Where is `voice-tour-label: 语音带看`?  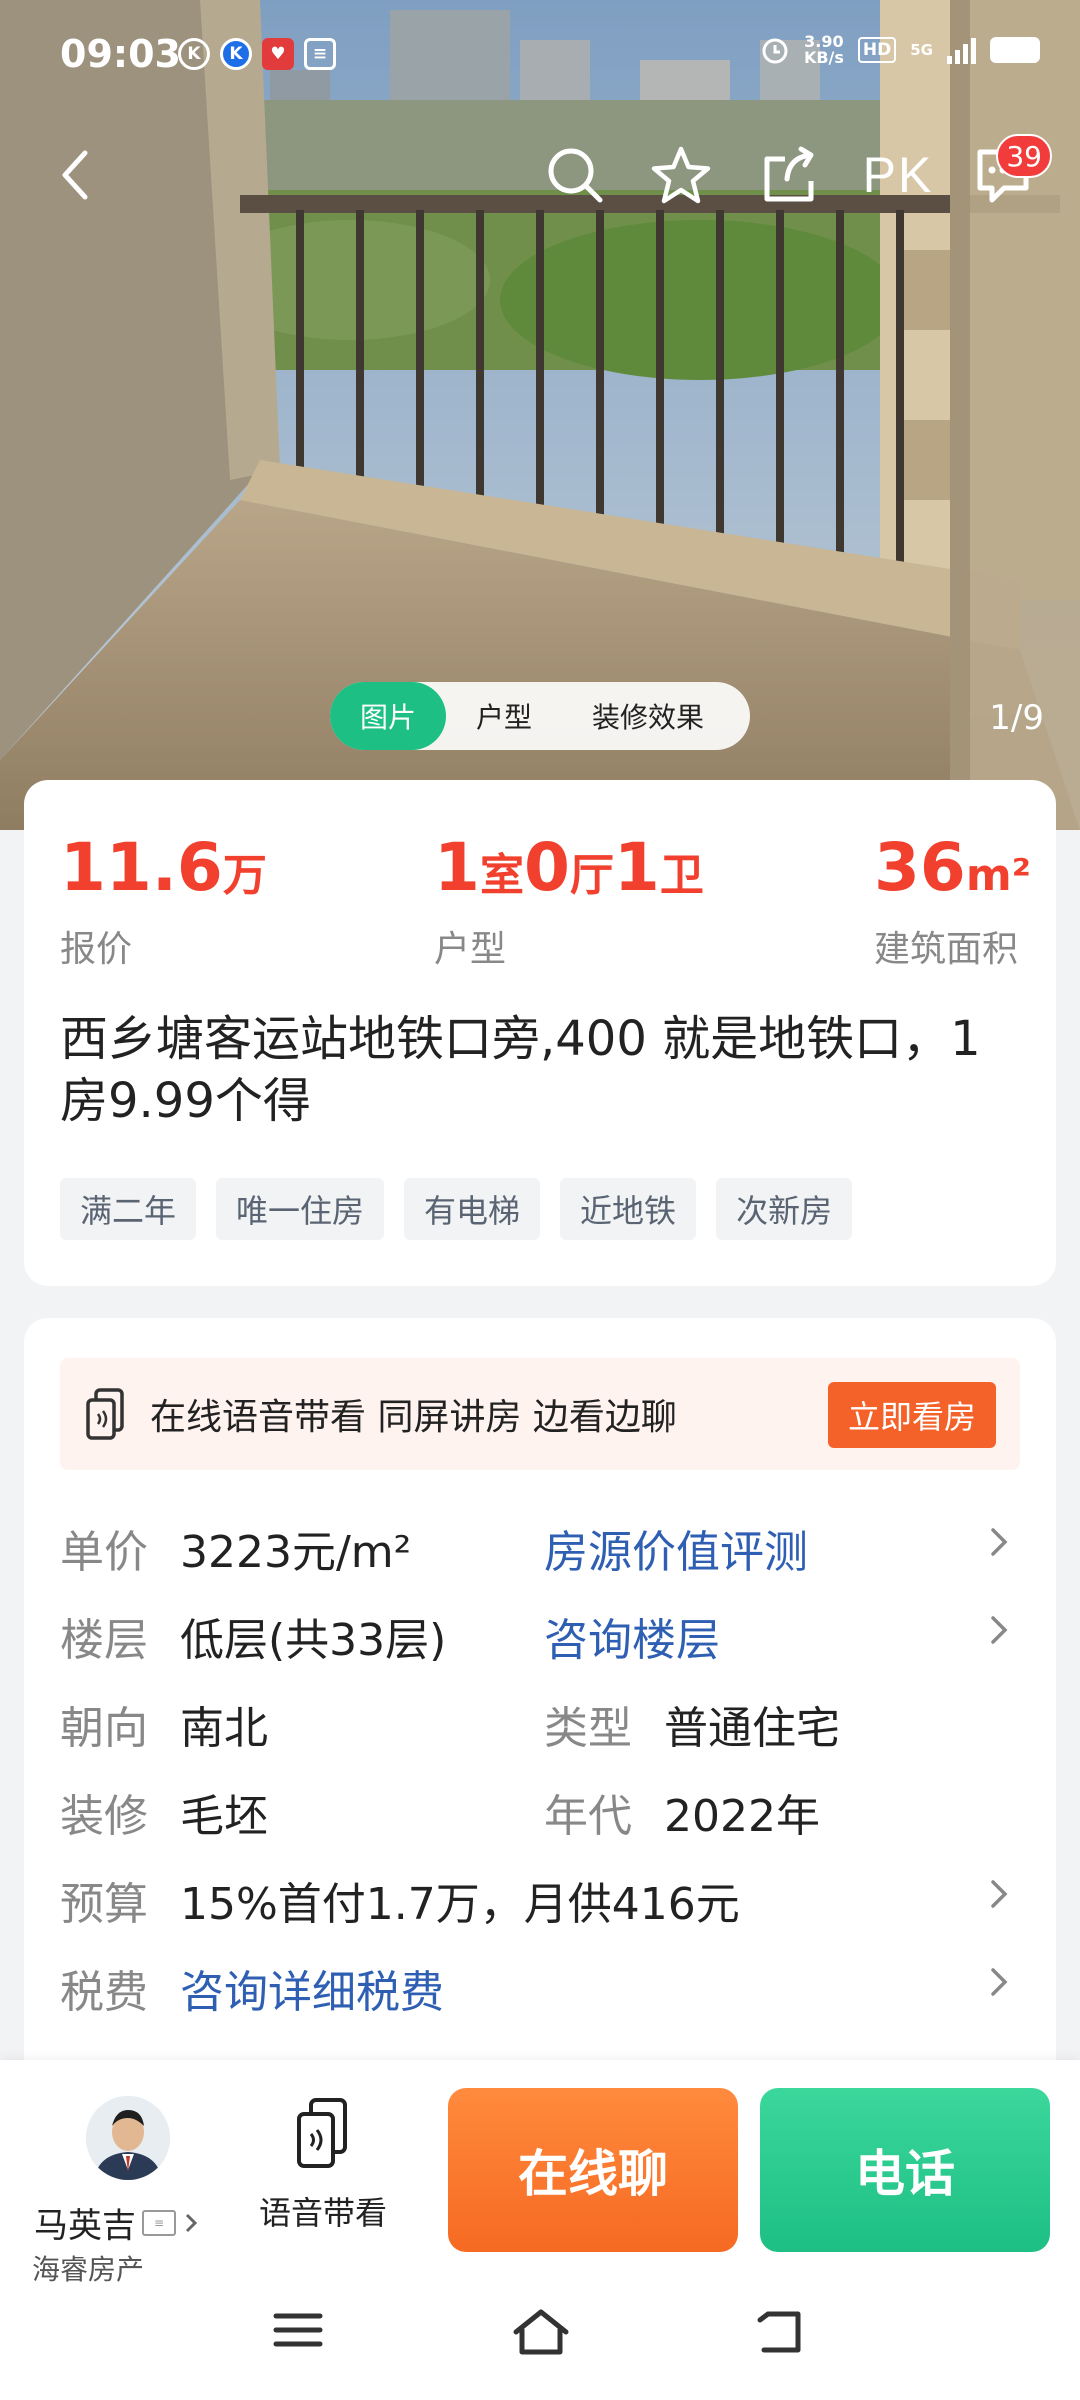
voice-tour-label: 语音带看 is located at coordinates (322, 2213).